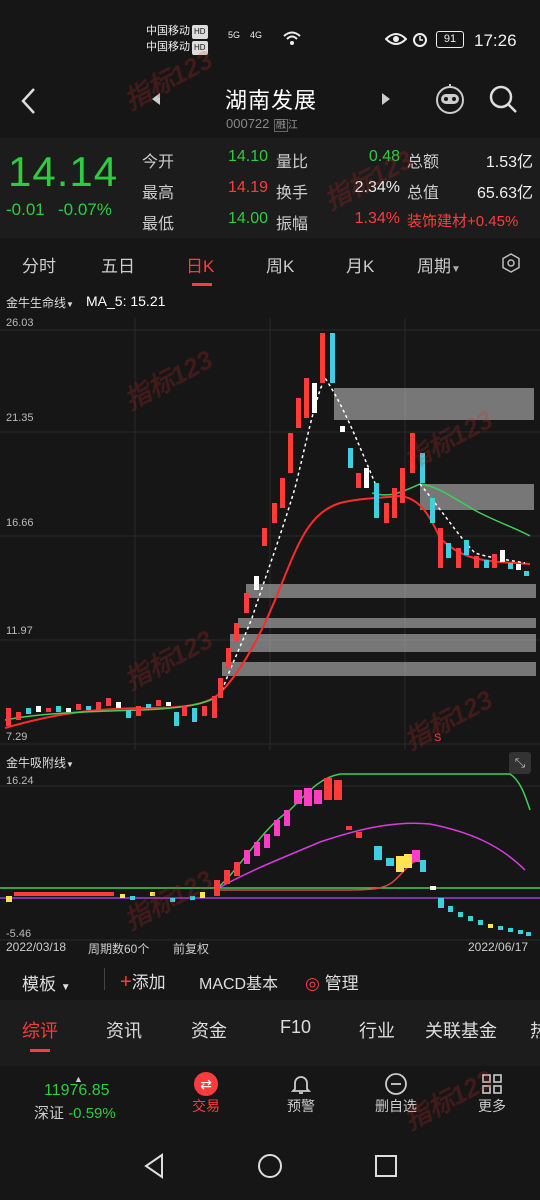 The height and width of the screenshot is (1200, 540). Describe the element at coordinates (509, 162) in the screenshot. I see `amount-value: 1.53亿` at that location.